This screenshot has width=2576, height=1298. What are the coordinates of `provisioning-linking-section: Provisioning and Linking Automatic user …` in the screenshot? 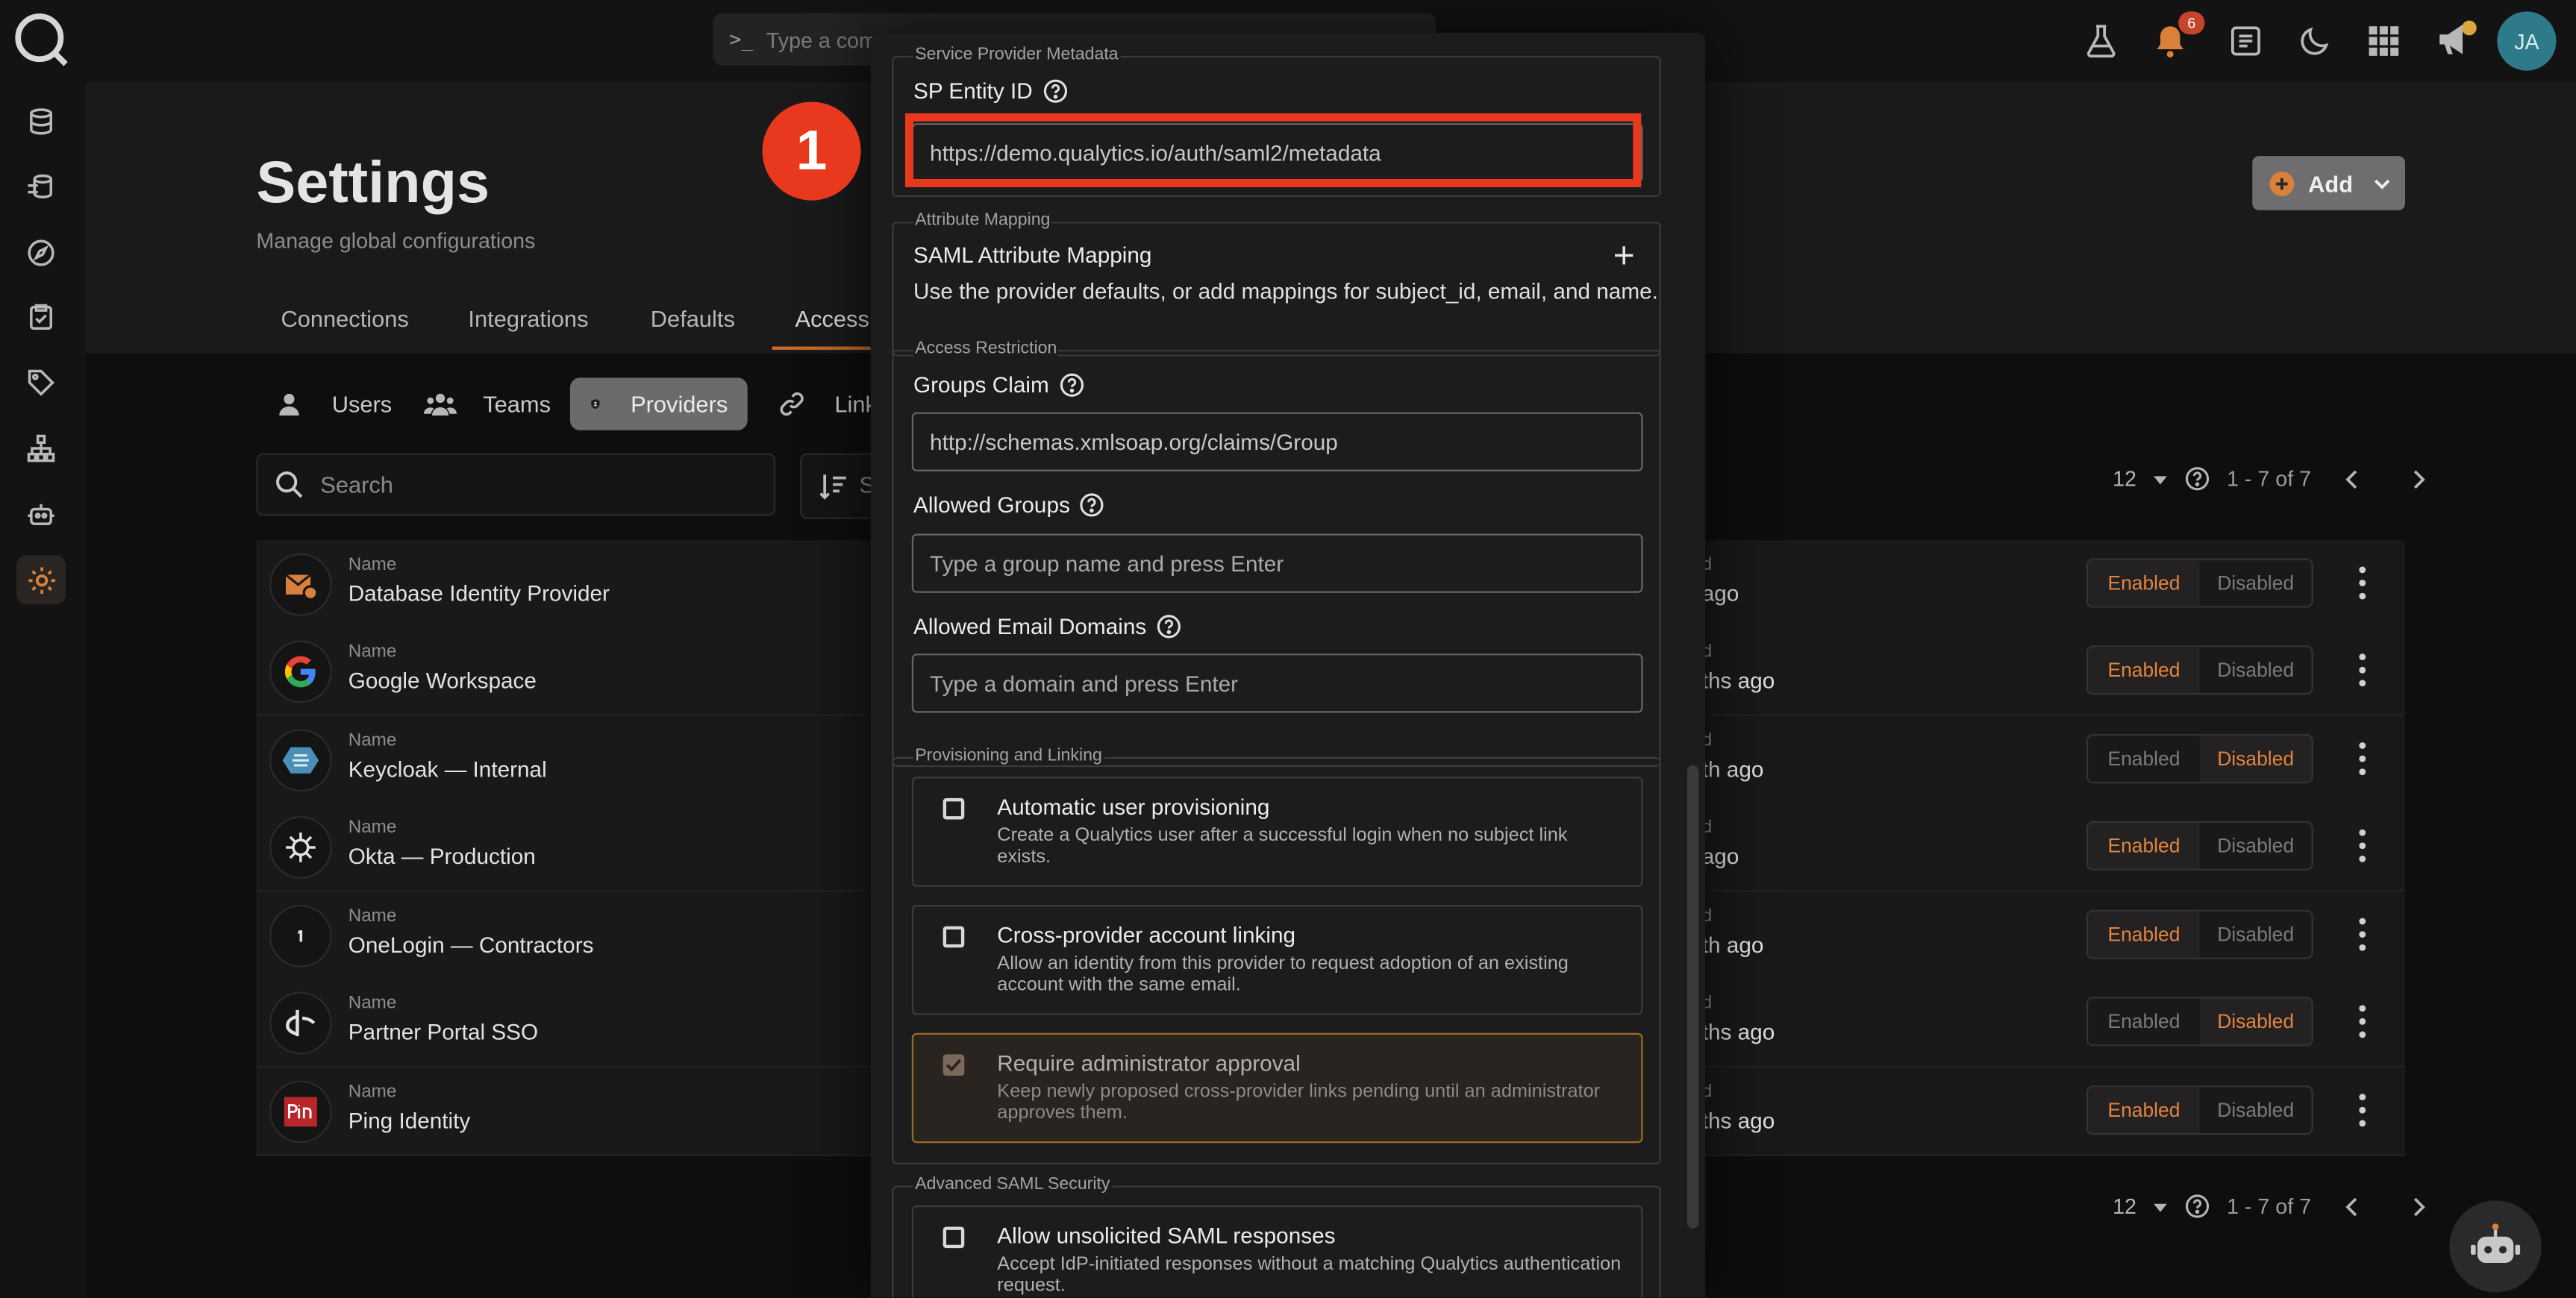 It's located at (1276, 955).